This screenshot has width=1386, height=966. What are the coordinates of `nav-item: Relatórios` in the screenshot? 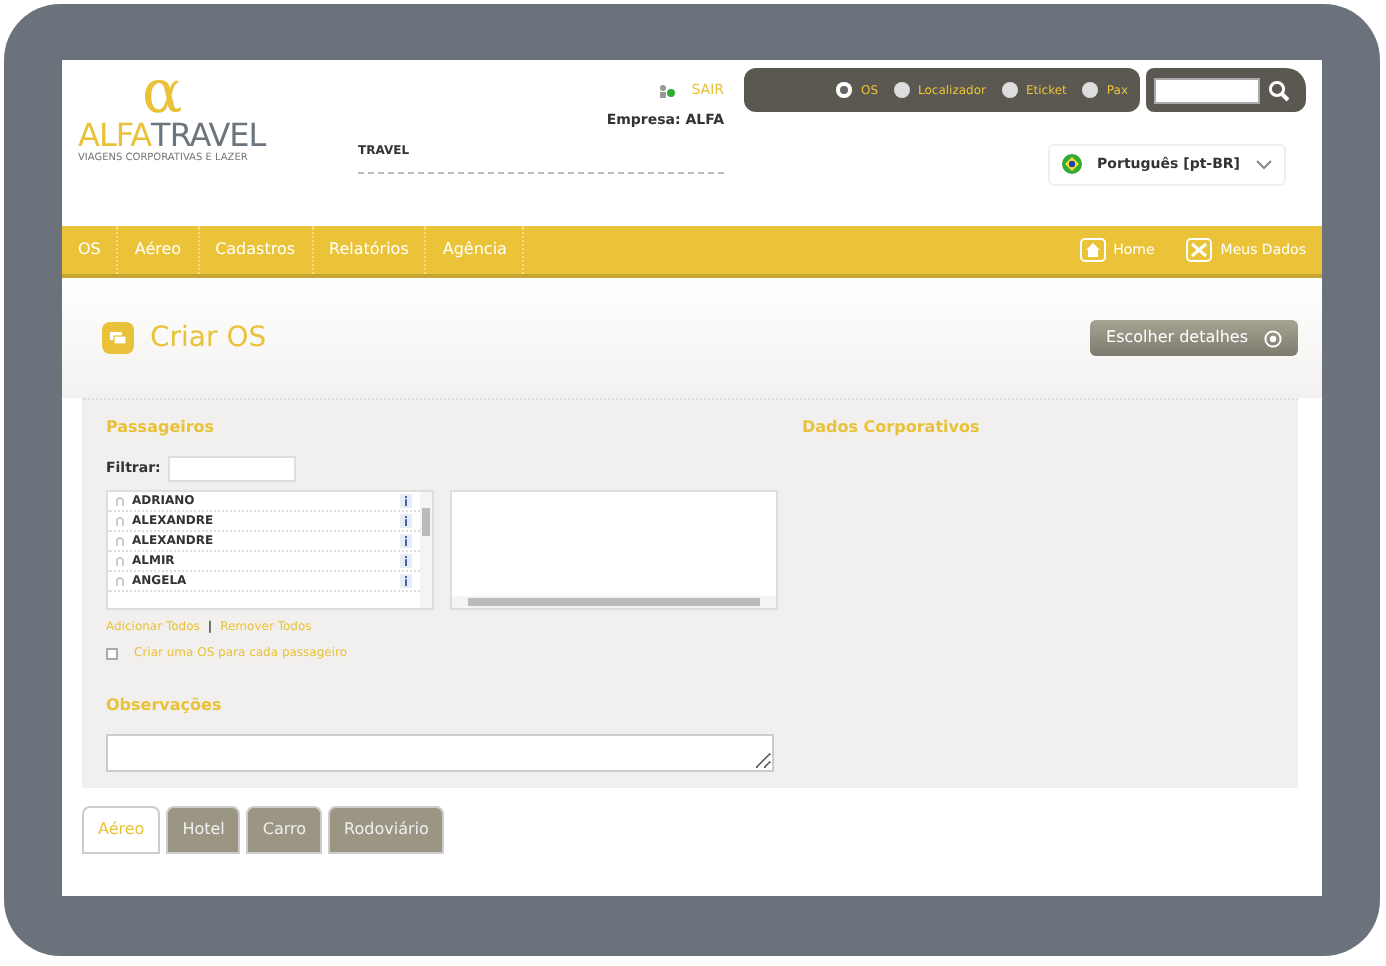 It's located at (370, 250).